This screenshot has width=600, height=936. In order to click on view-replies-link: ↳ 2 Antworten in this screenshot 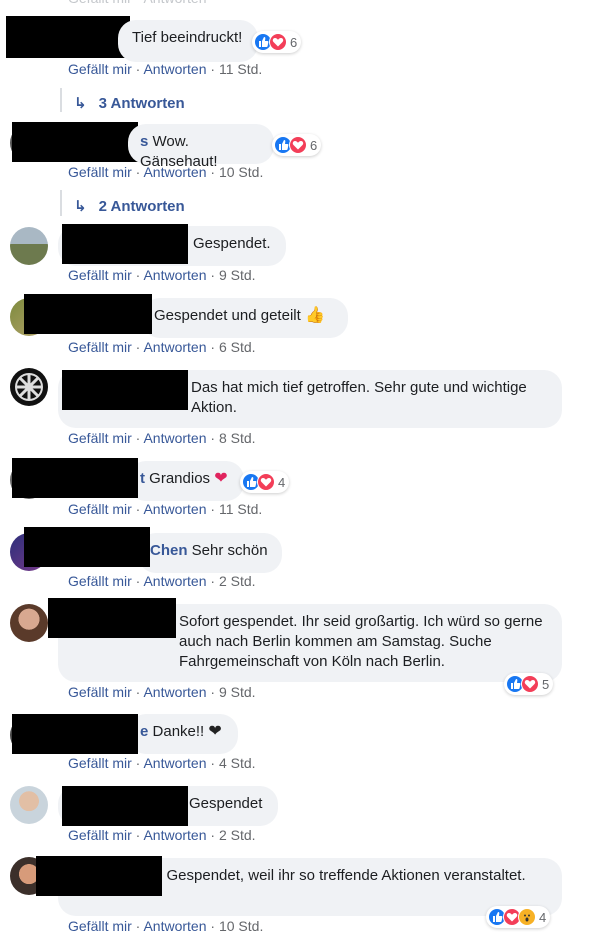, I will do `click(129, 206)`.